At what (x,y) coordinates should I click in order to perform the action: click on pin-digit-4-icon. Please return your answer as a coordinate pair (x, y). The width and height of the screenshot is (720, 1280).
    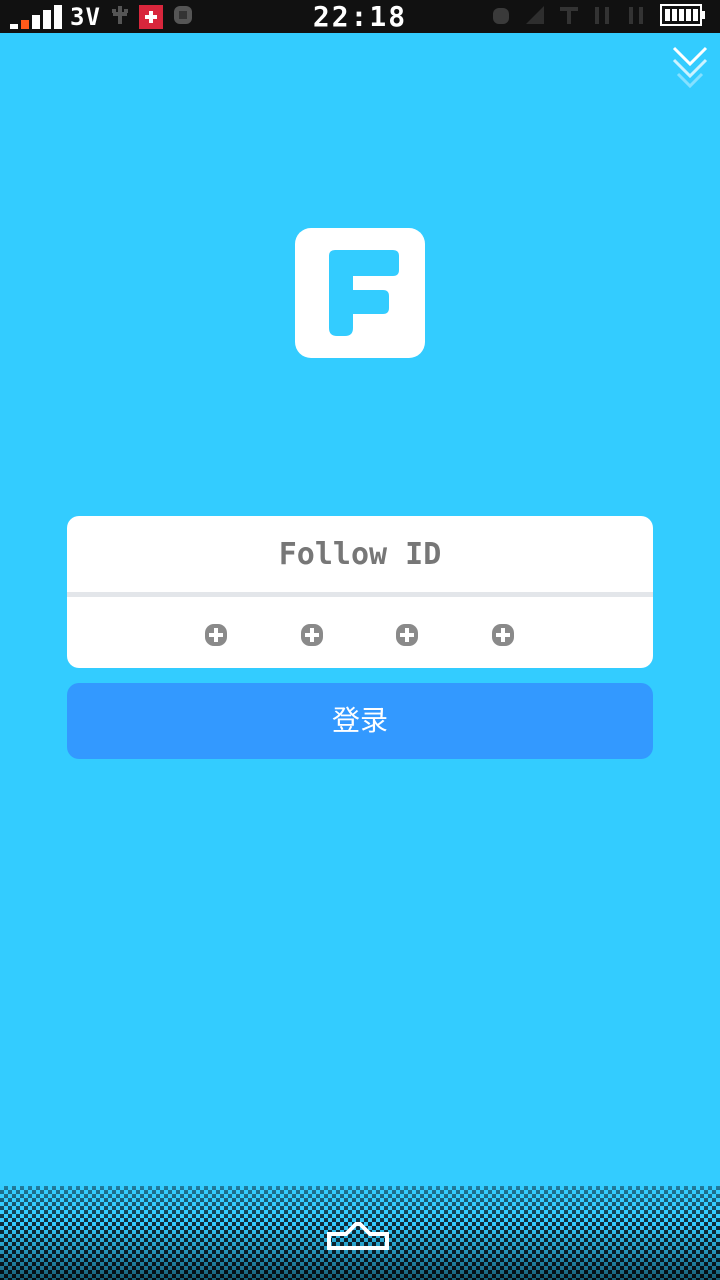
    Looking at the image, I should click on (503, 635).